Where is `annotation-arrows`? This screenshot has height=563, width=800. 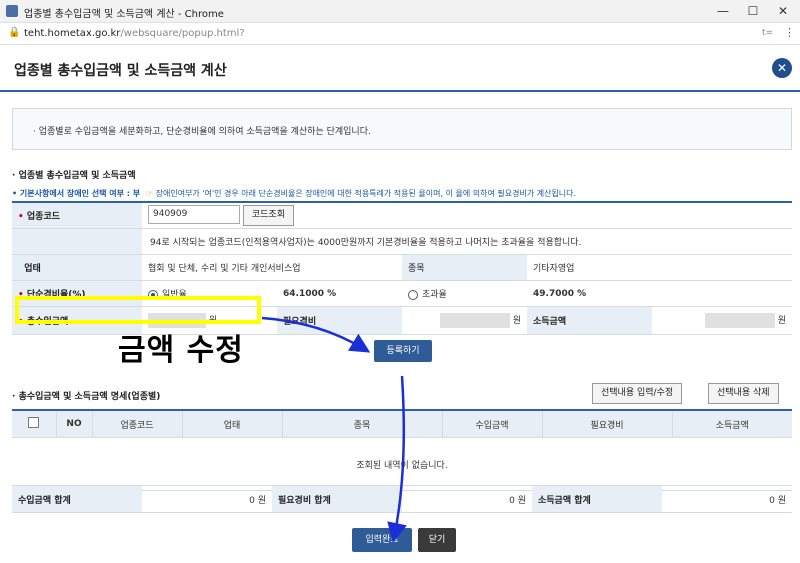 annotation-arrows is located at coordinates (334, 429).